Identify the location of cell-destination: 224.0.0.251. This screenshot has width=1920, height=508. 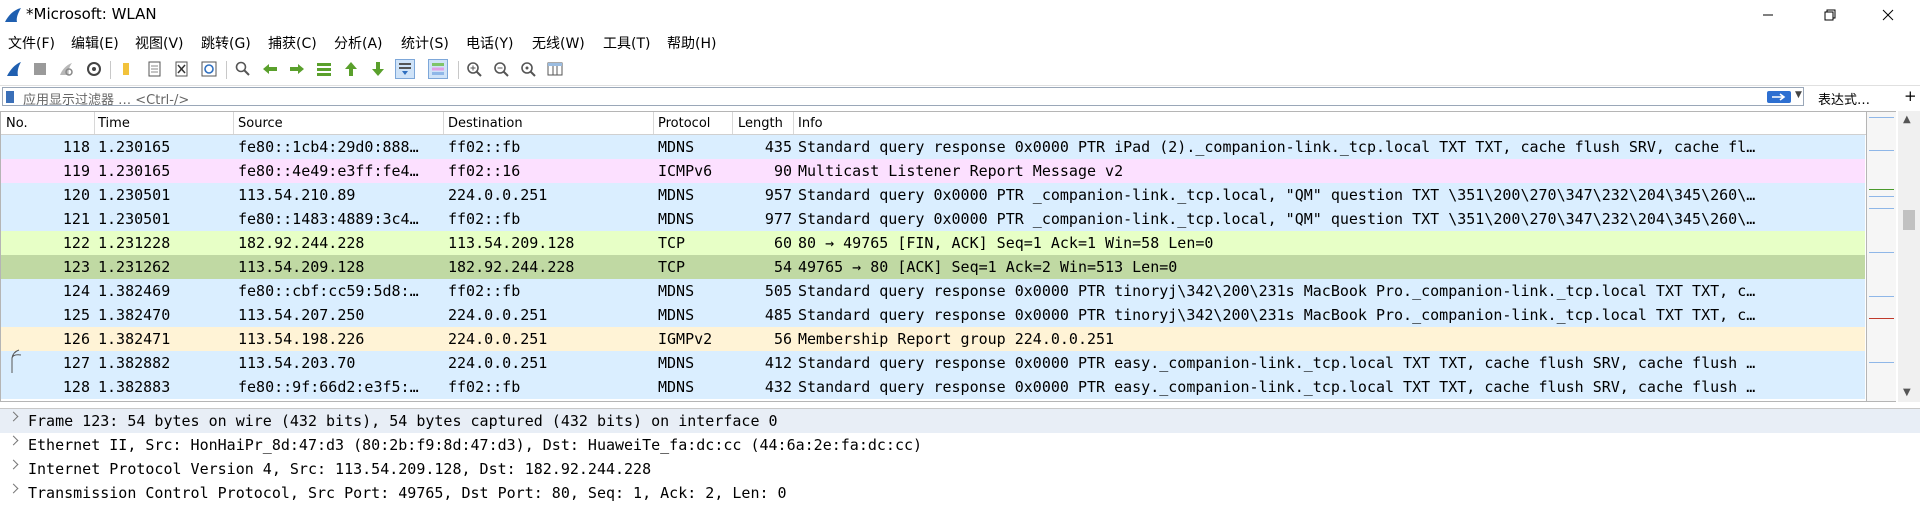
(498, 339).